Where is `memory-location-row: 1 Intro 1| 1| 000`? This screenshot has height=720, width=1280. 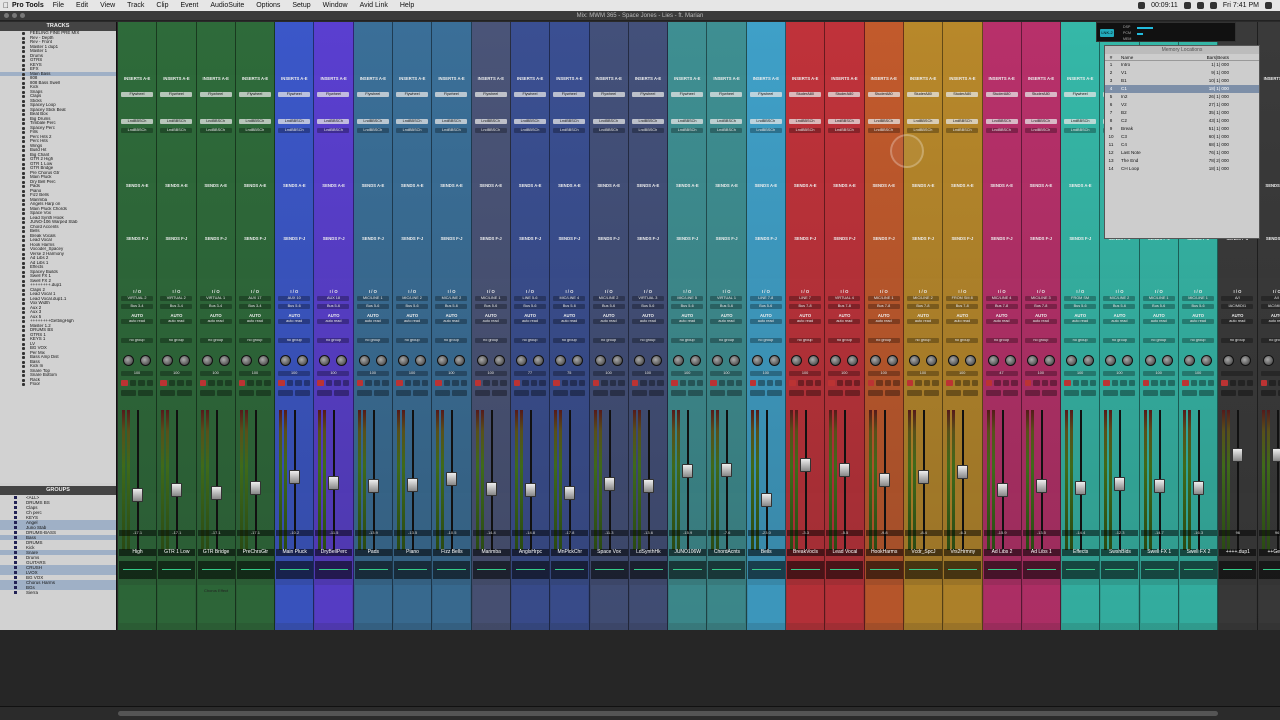 memory-location-row: 1 Intro 1| 1| 000 is located at coordinates (1182, 65).